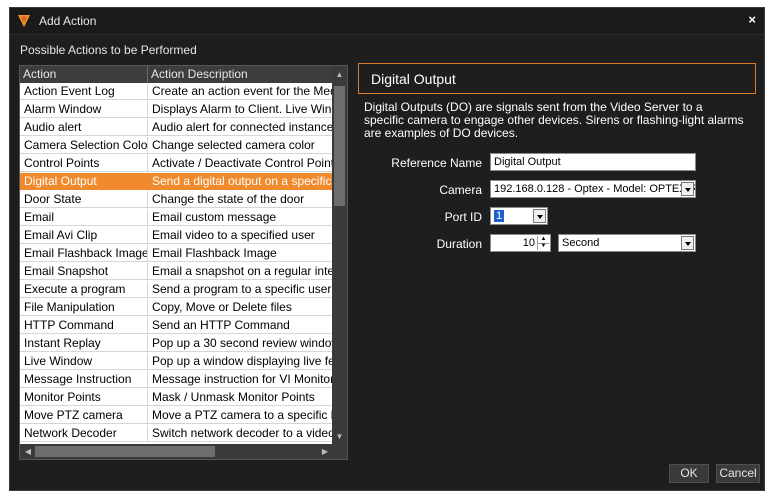 The image size is (784, 500). Describe the element at coordinates (84, 145) in the screenshot. I see `action-name-cell: Camera Selection Color` at that location.